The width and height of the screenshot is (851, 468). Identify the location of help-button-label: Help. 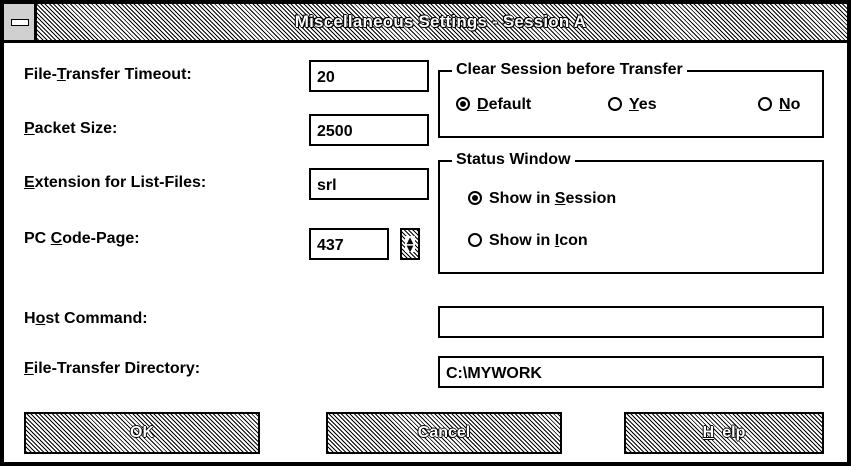
(724, 432).